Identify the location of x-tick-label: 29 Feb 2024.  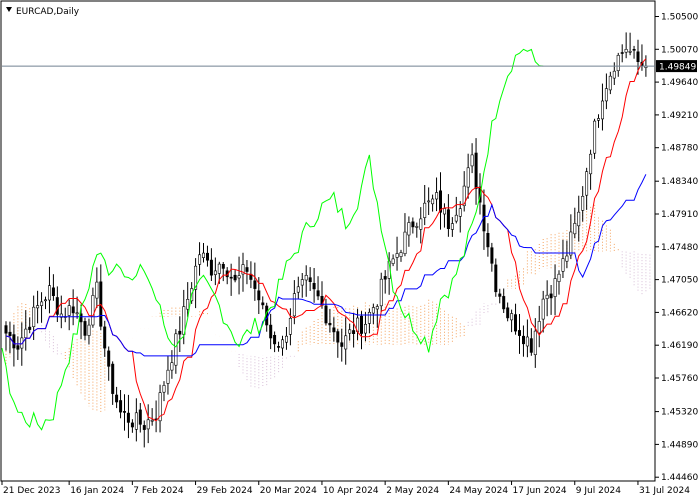
(225, 491).